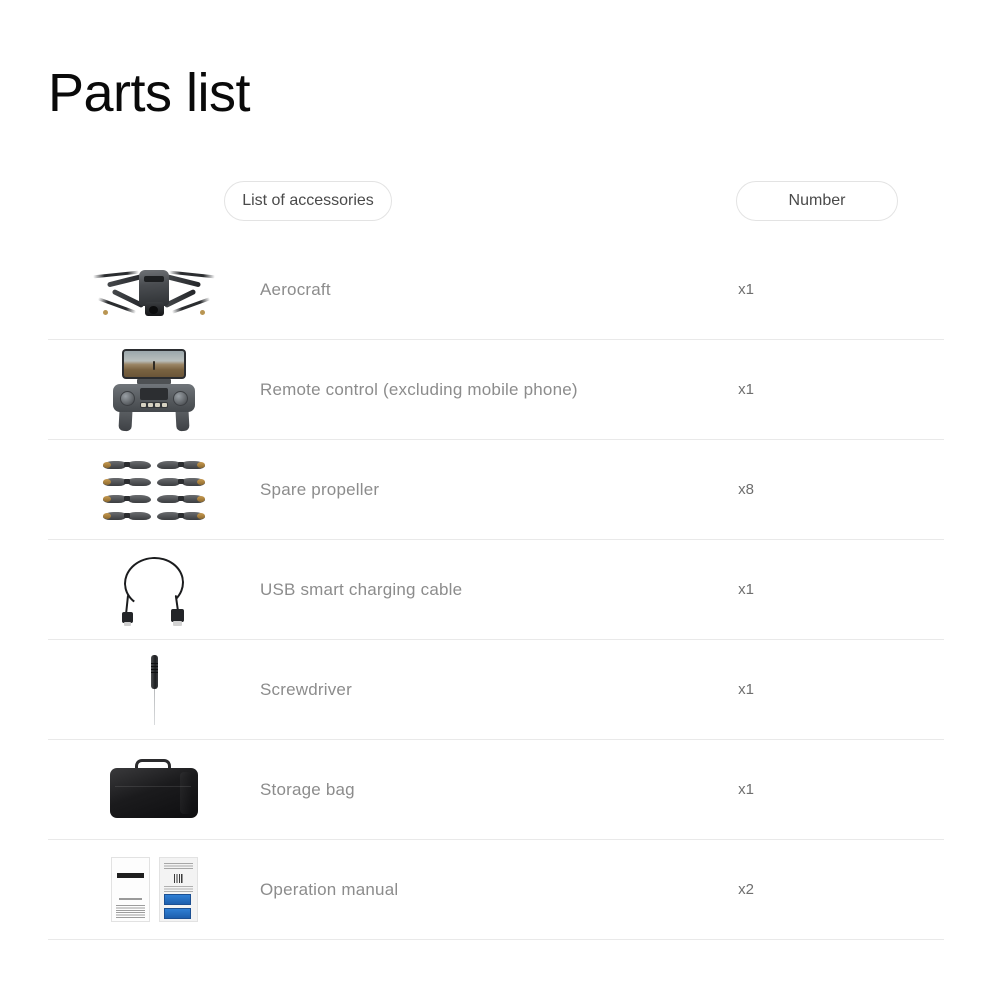 This screenshot has height=1000, width=1000. I want to click on accessories-column-header: List of accessories, so click(308, 201).